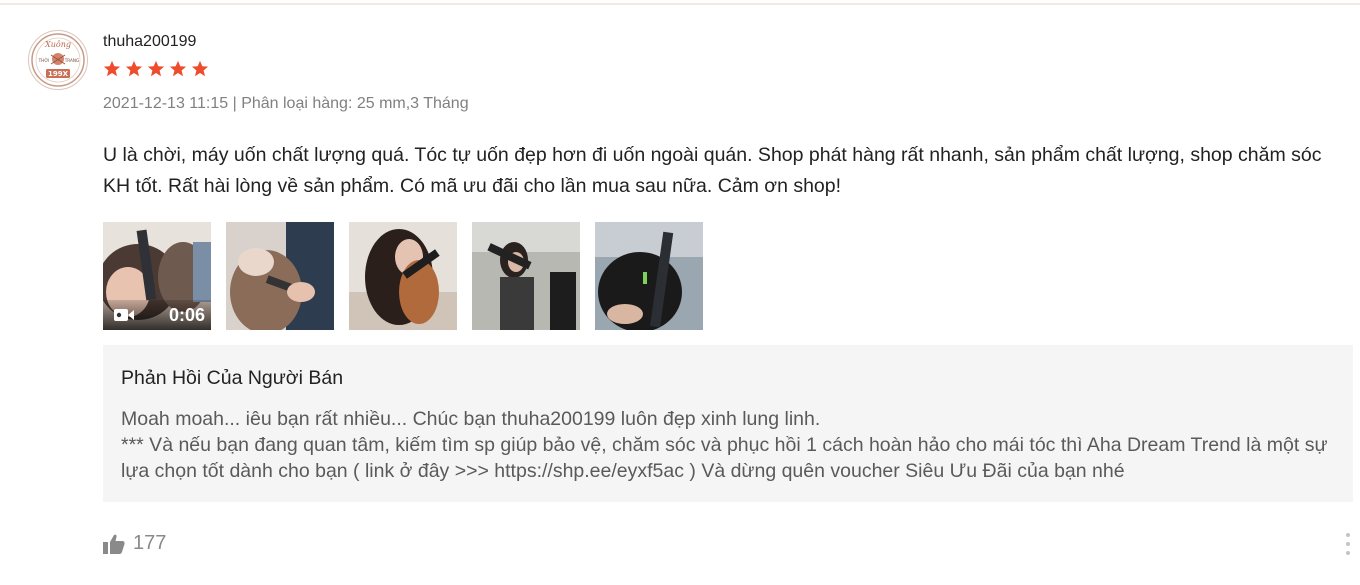  I want to click on like-count: 177, so click(150, 543).